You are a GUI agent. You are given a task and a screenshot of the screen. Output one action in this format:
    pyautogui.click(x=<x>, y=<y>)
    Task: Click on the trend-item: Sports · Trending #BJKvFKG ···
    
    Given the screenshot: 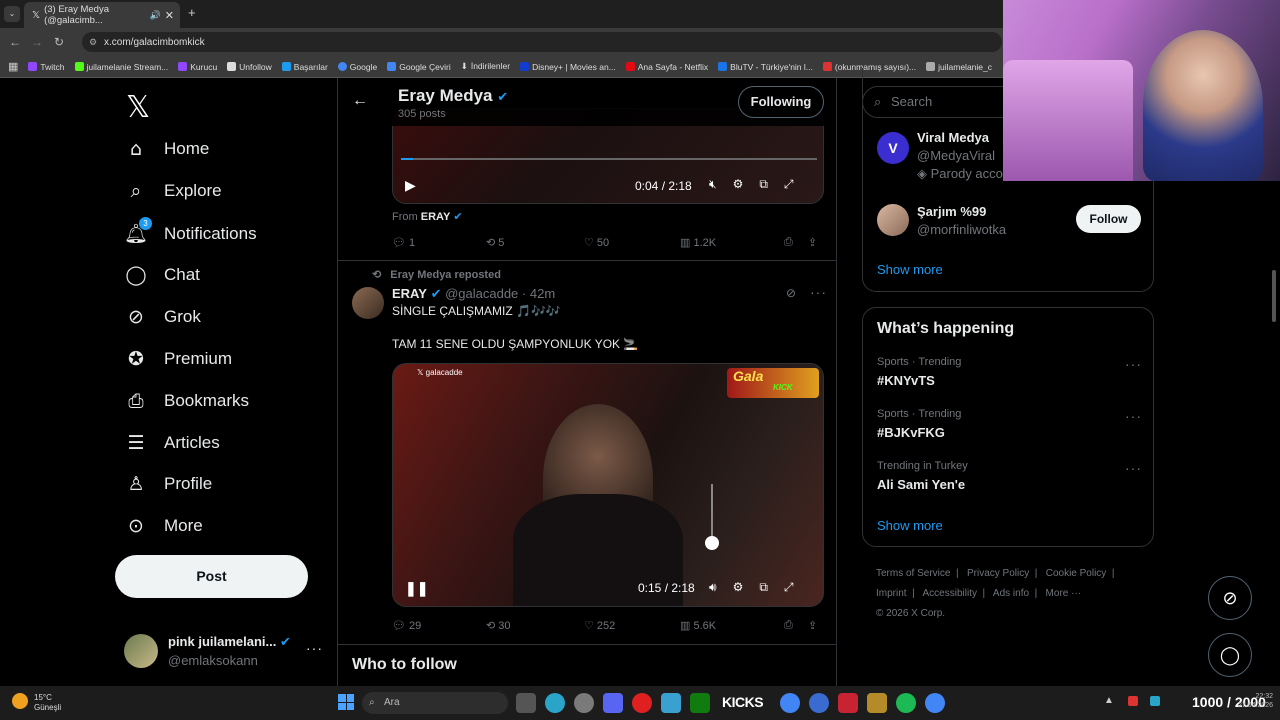 What is the action you would take?
    pyautogui.click(x=1008, y=430)
    